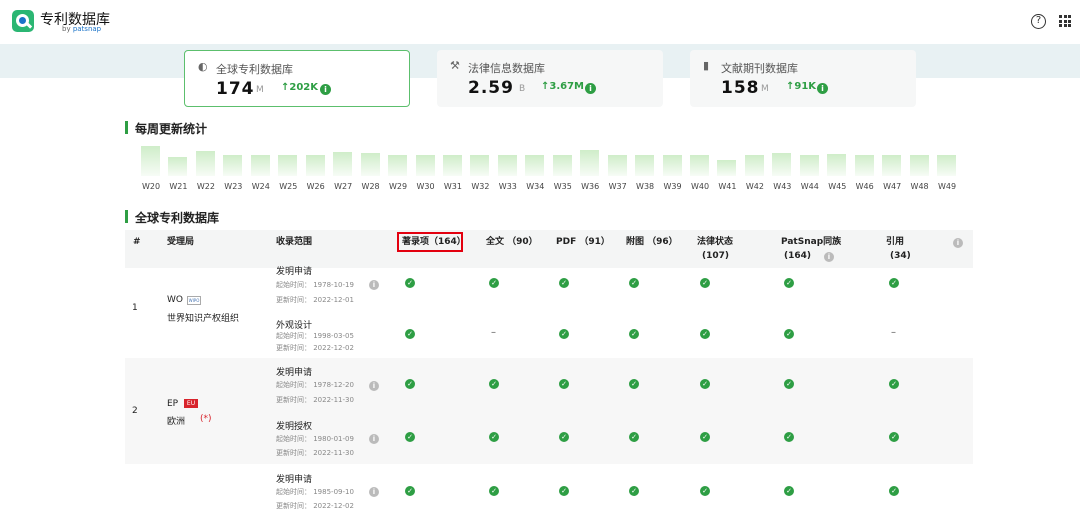 The width and height of the screenshot is (1080, 518). Describe the element at coordinates (430, 242) in the screenshot. I see `highlight-box` at that location.